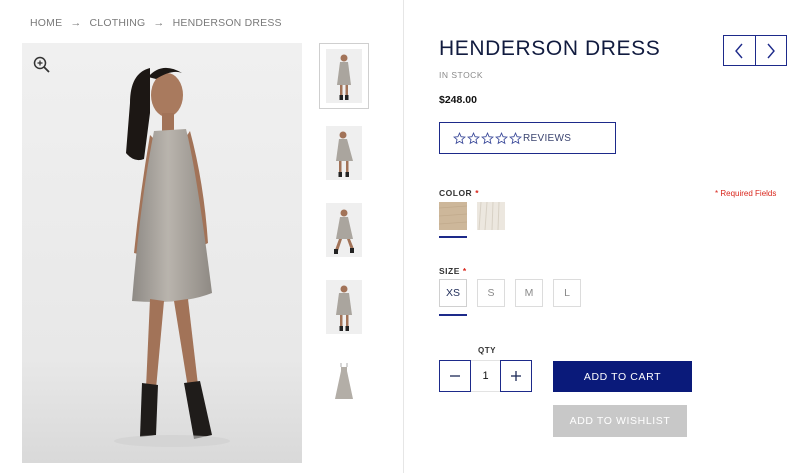  What do you see at coordinates (622, 376) in the screenshot?
I see `add-to-cart-button: ADD TO CART` at bounding box center [622, 376].